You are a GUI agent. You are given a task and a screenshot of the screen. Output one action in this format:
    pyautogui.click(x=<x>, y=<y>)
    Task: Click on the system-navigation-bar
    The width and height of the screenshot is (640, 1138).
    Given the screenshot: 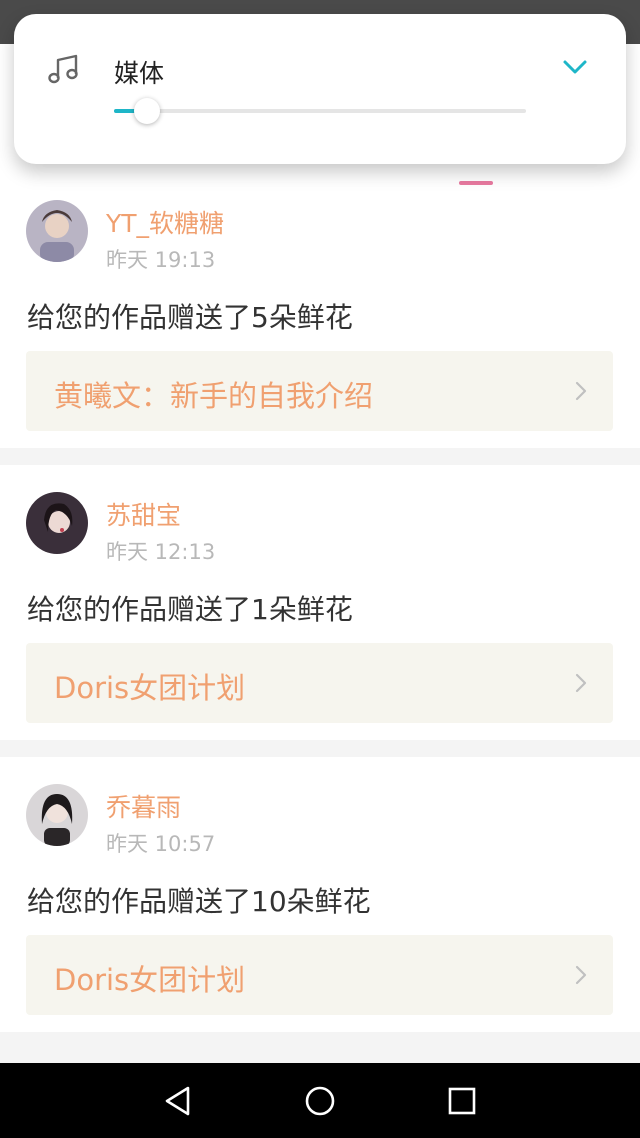 What is the action you would take?
    pyautogui.click(x=320, y=1100)
    